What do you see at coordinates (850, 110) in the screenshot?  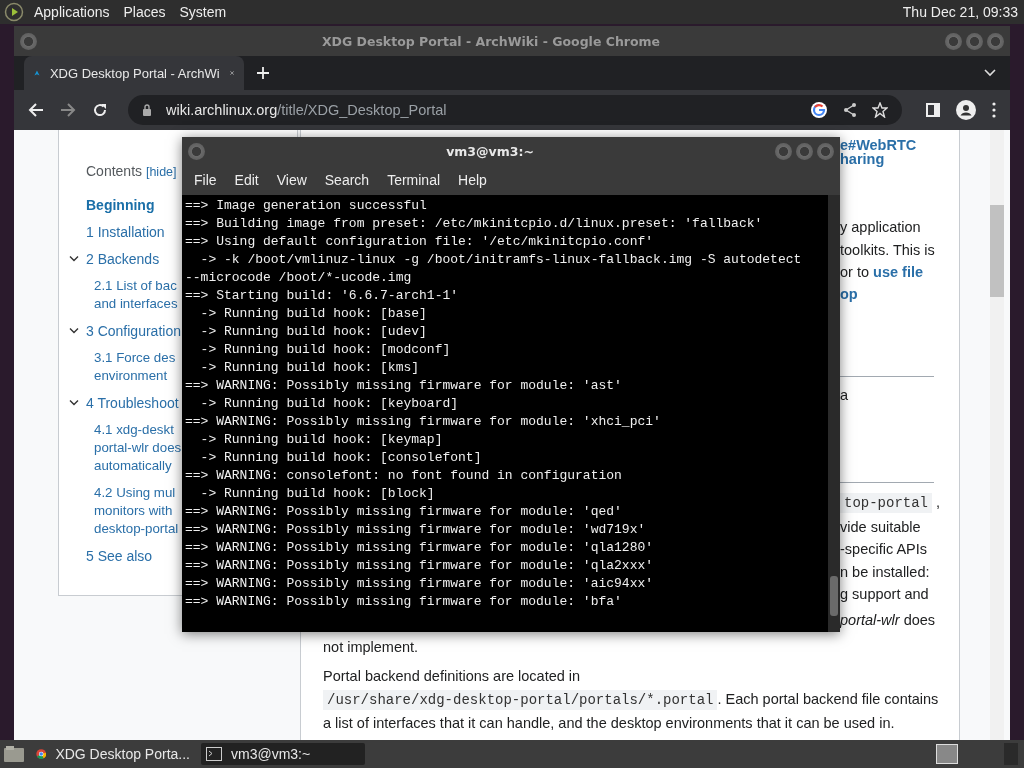 I see `share-icon` at bounding box center [850, 110].